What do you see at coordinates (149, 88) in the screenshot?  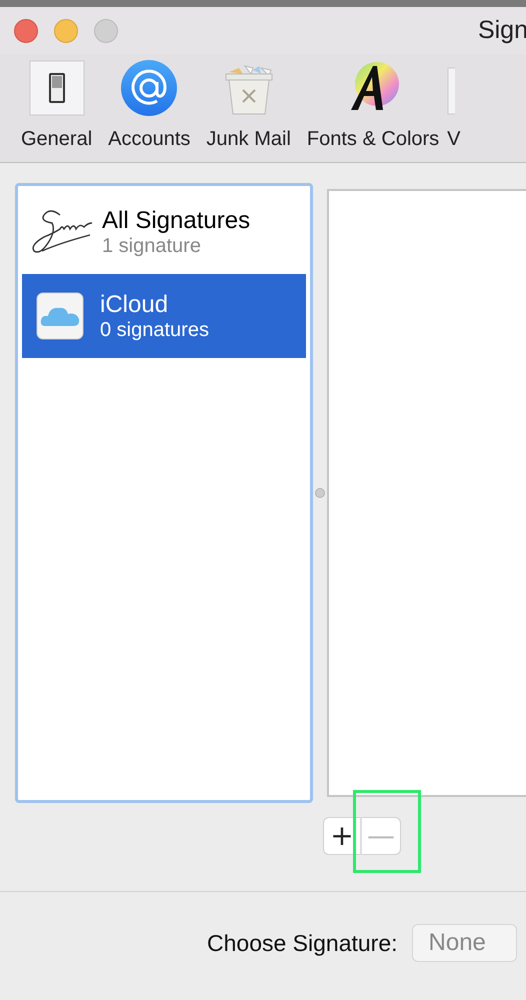 I see `at-sign-icon` at bounding box center [149, 88].